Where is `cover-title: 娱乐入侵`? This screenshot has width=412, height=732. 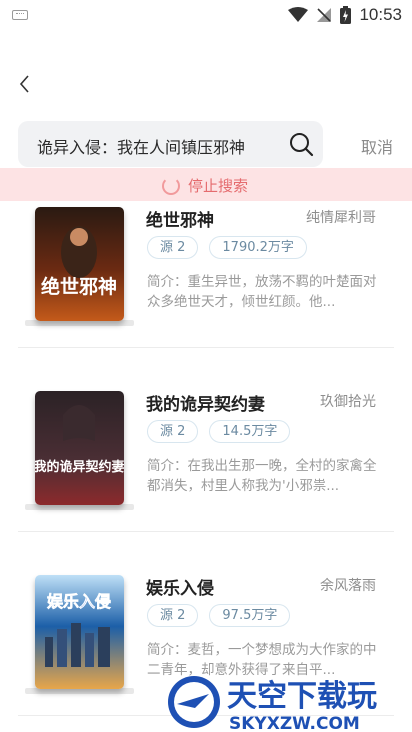
cover-title: 娱乐入侵 is located at coordinates (79, 601).